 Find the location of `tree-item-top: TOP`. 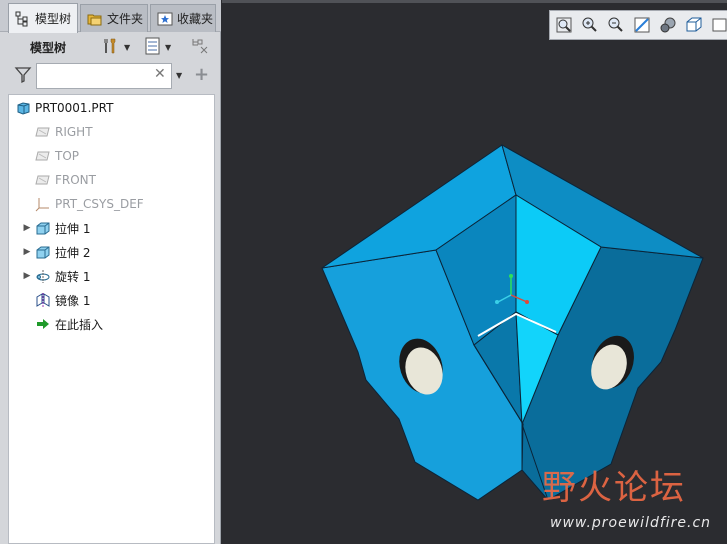

tree-item-top: TOP is located at coordinates (50, 156).